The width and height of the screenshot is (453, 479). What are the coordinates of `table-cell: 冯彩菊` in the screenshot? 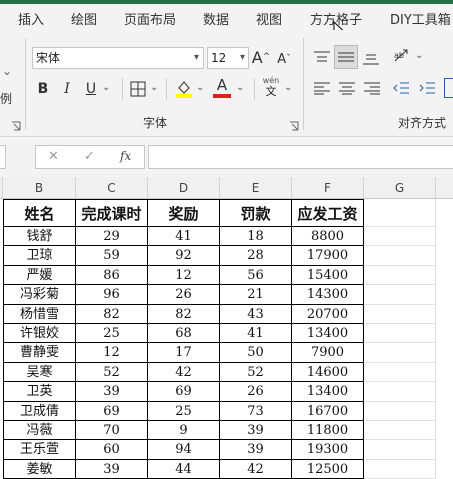 It's located at (39, 295).